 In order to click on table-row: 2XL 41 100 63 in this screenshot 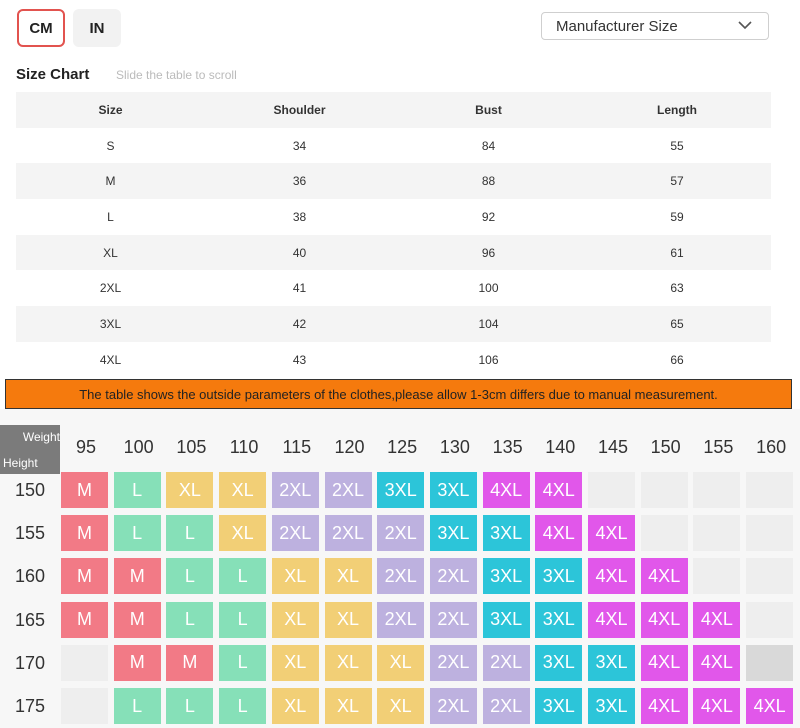, I will do `click(393, 288)`.